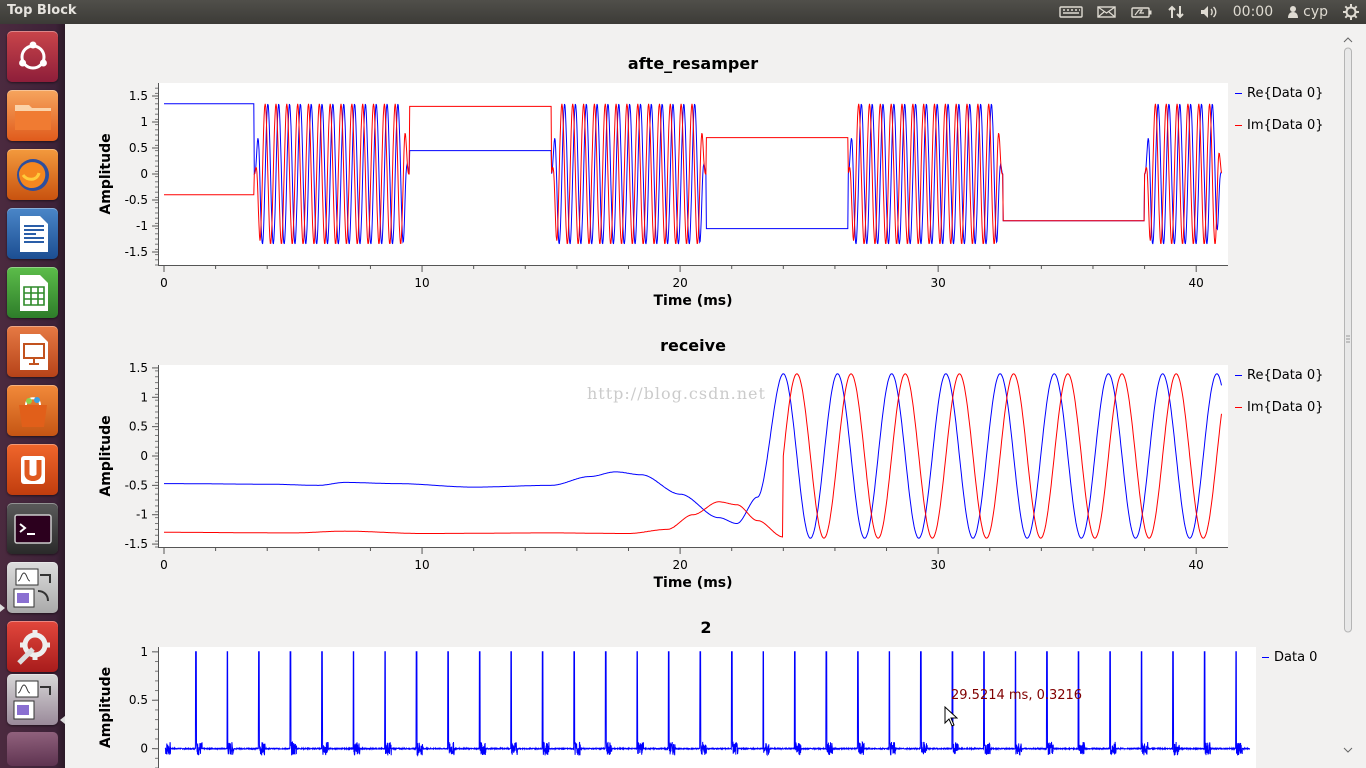 This screenshot has height=768, width=1366. I want to click on ubuntu-one-icon, so click(32, 469).